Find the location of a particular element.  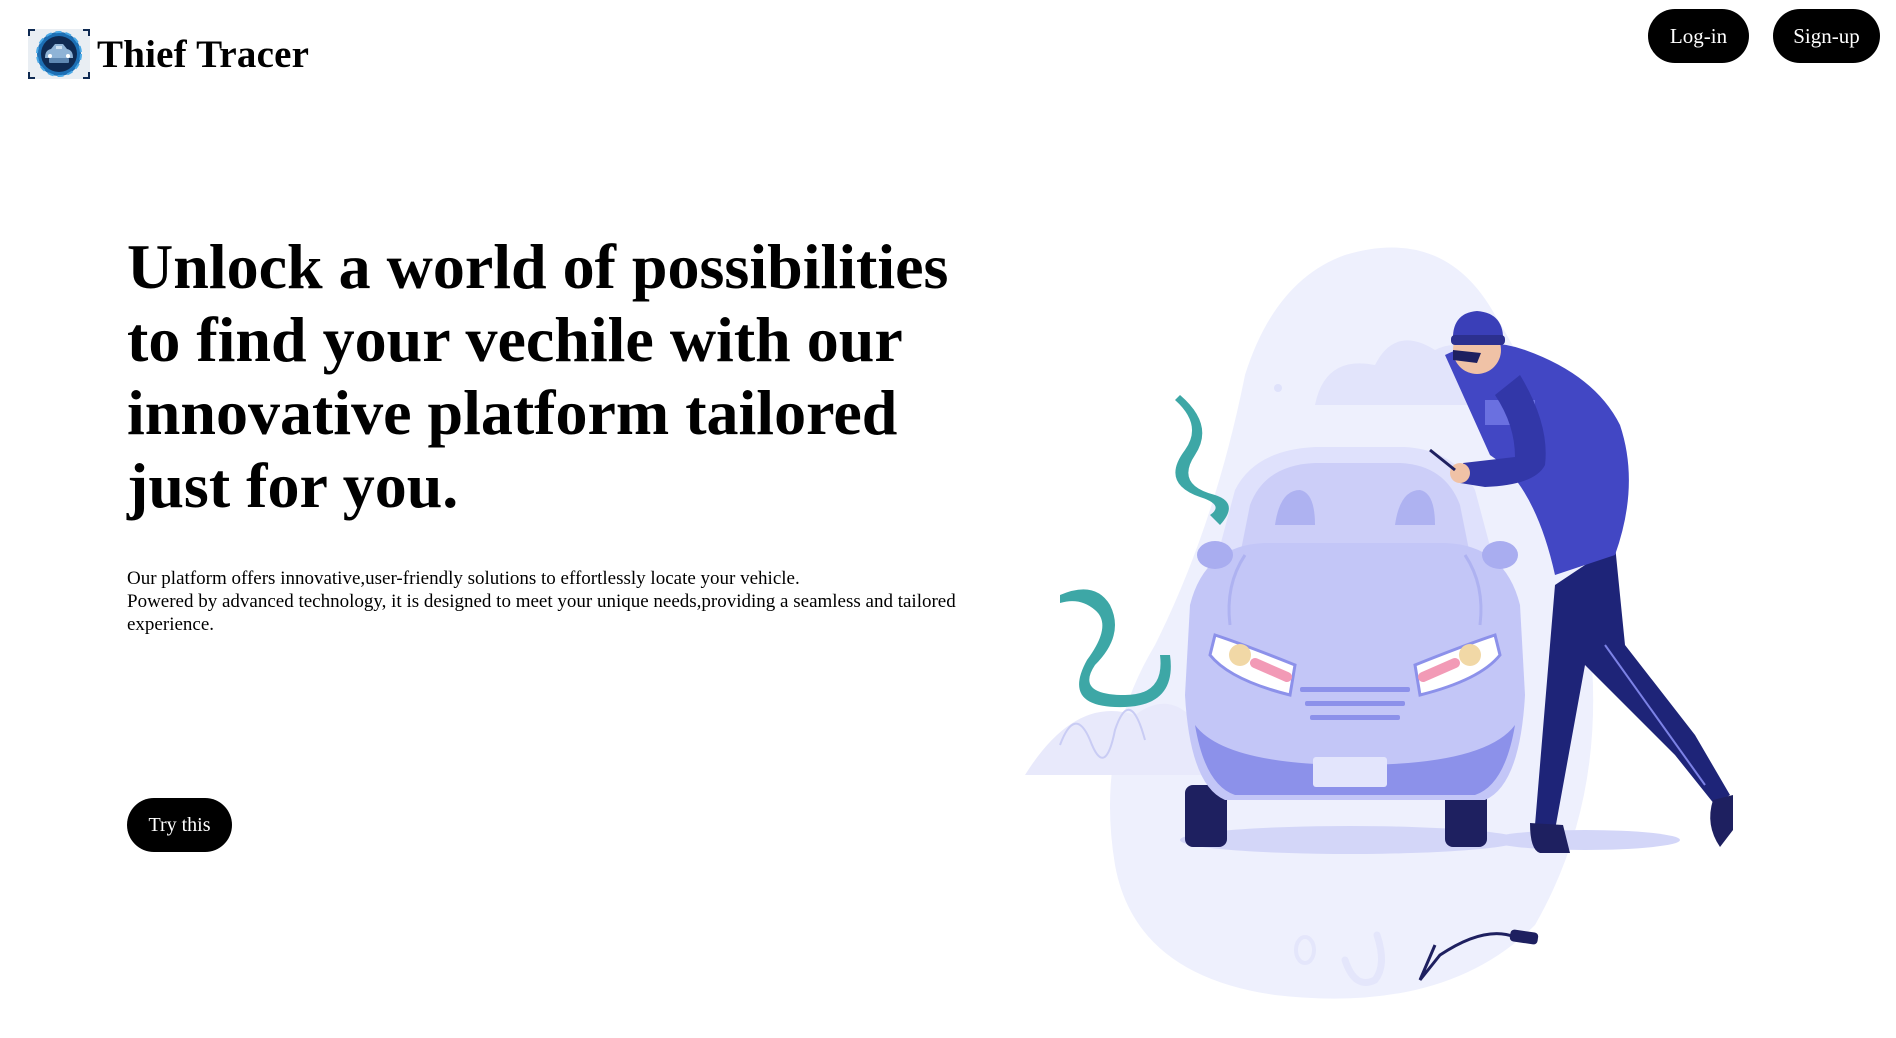

license-plate is located at coordinates (1350, 772).